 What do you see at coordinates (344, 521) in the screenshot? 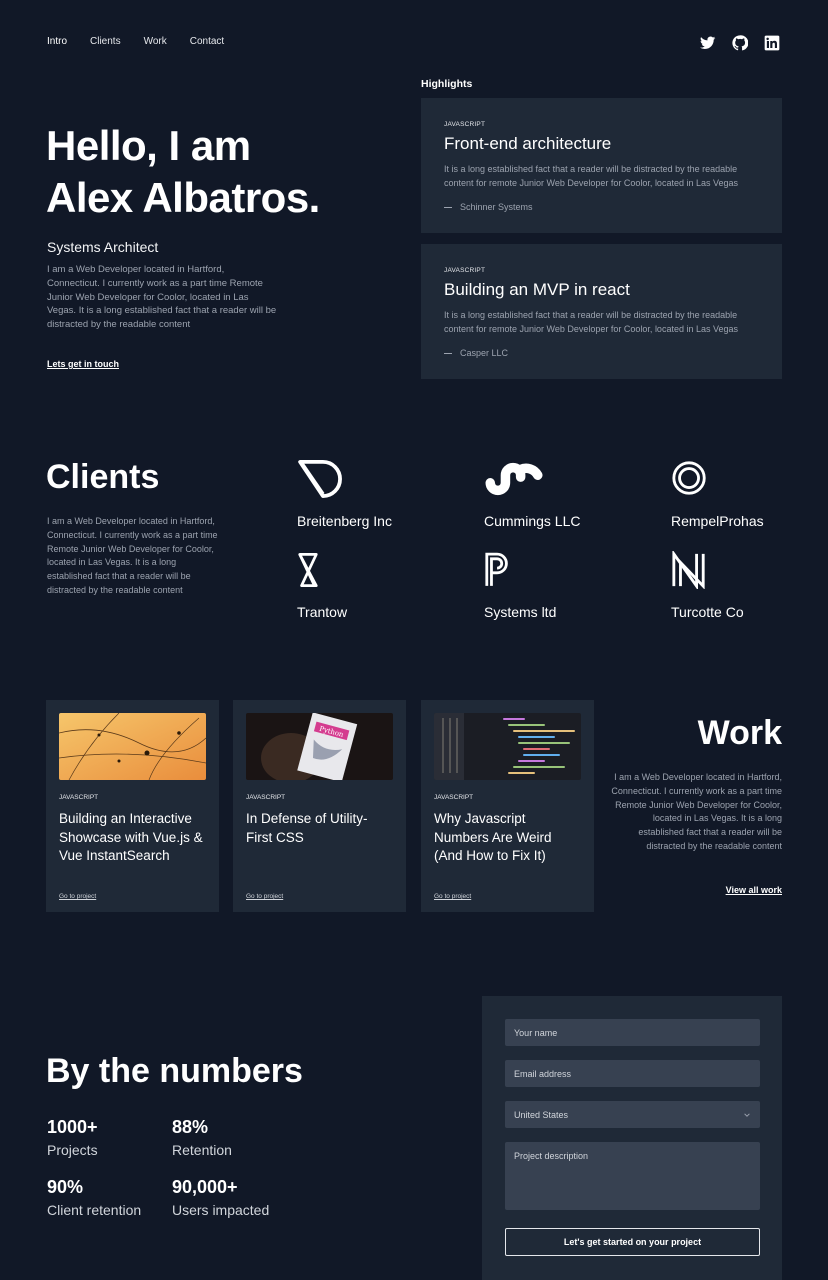
I see `client-name: Breitenberg Inc` at bounding box center [344, 521].